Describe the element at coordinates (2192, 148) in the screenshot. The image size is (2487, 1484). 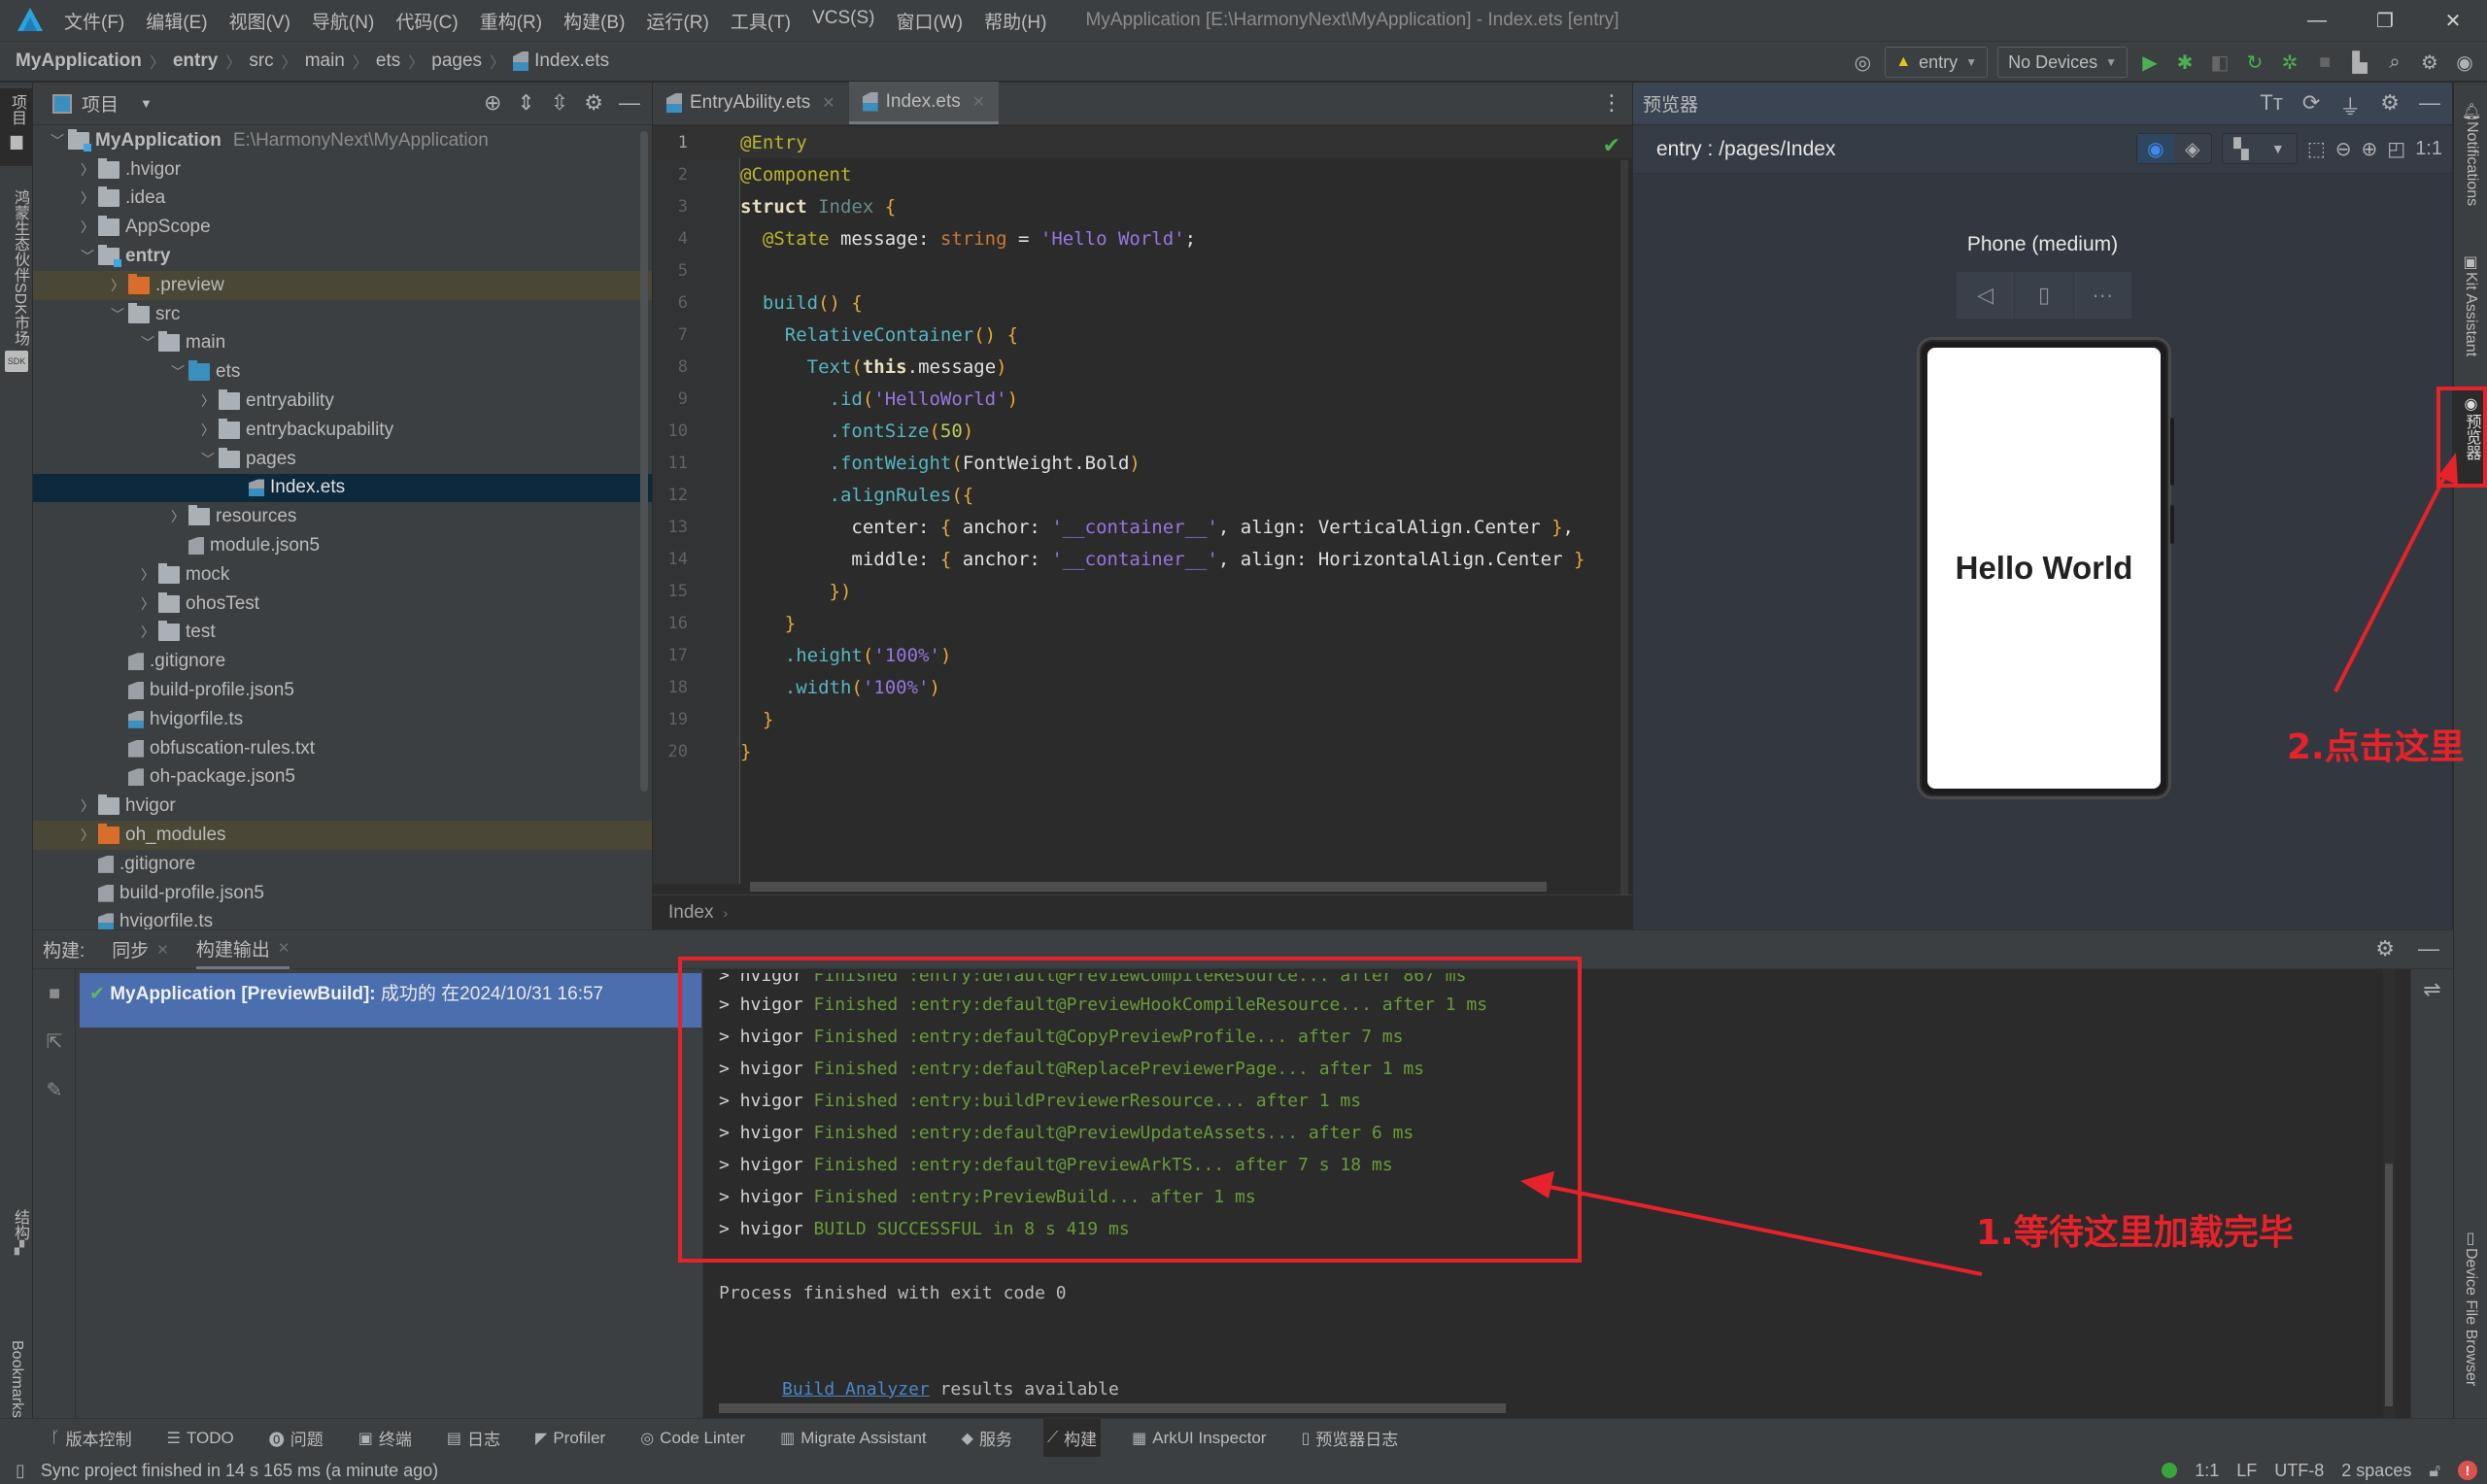
I see `layers-icon: ◈` at that location.